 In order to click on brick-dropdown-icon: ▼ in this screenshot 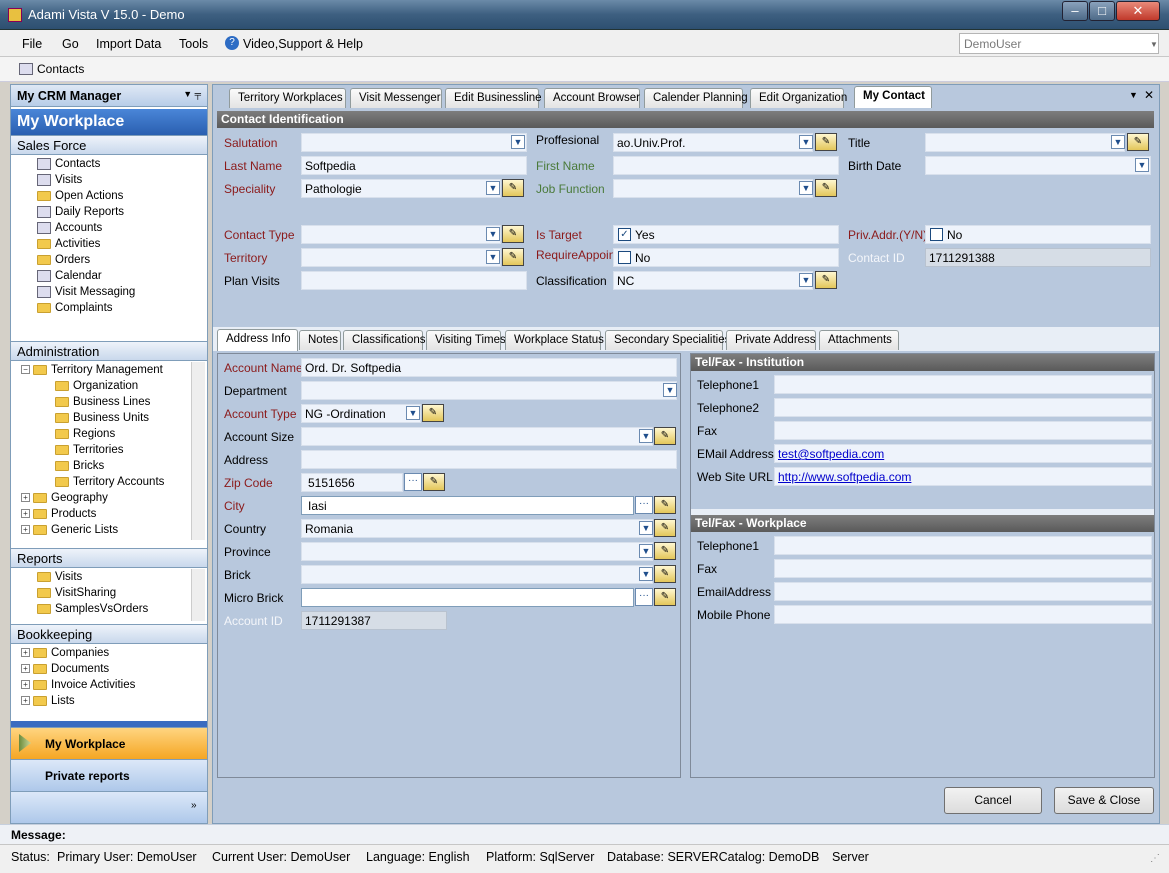, I will do `click(646, 574)`.